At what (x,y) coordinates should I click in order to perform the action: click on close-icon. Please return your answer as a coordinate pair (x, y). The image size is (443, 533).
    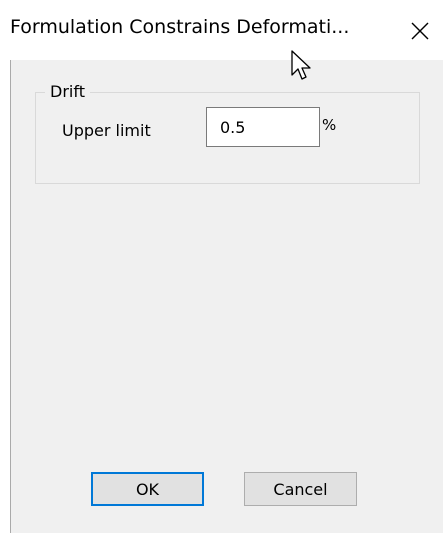
    Looking at the image, I should click on (420, 31).